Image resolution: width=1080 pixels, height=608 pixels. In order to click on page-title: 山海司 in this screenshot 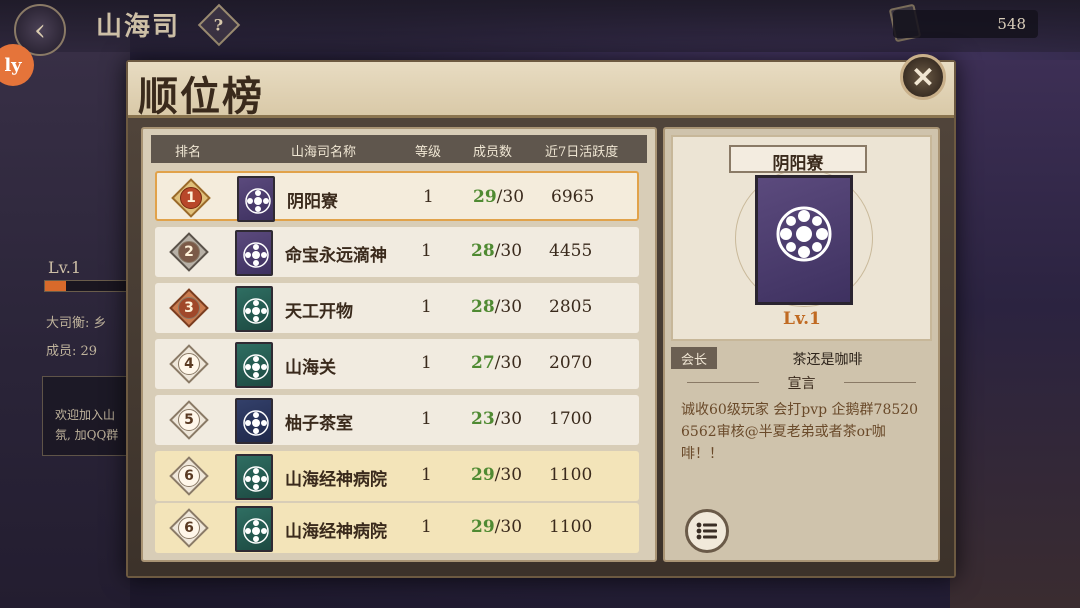, I will do `click(138, 27)`.